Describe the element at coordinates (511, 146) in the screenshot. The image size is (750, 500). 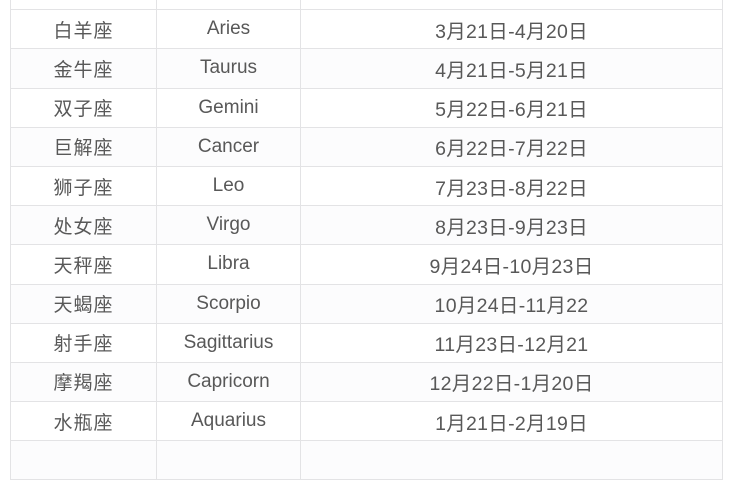
I see `cell-birth-date: 6月22日-7月22日` at that location.